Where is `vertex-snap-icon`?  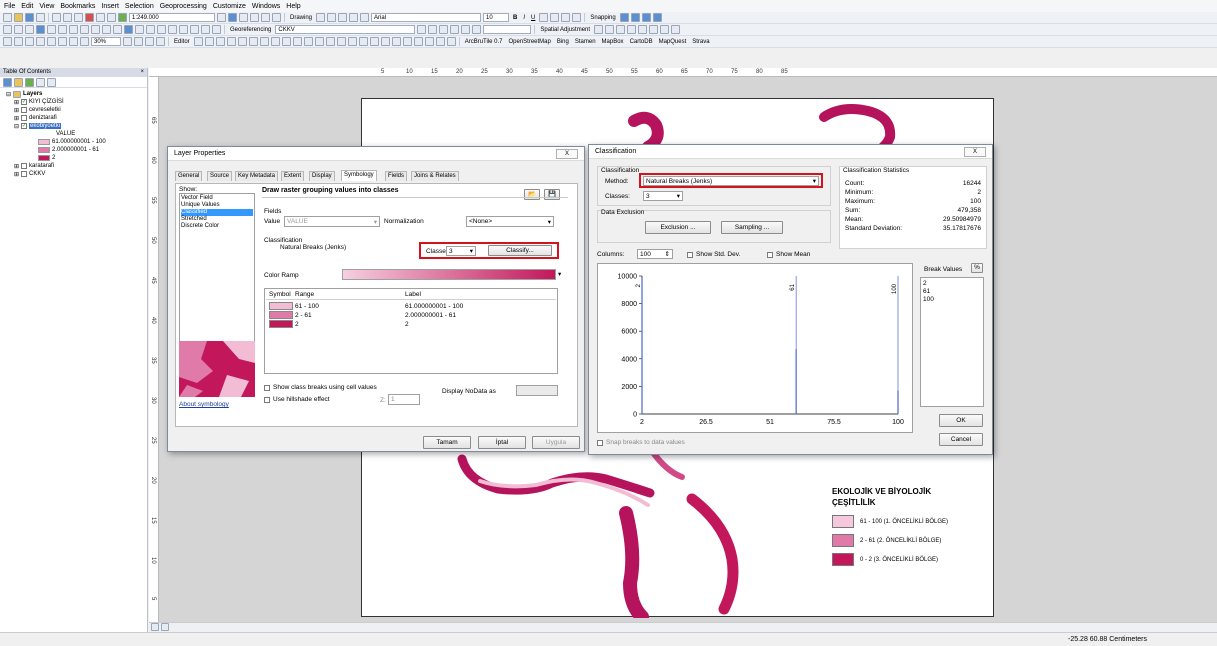 vertex-snap-icon is located at coordinates (646, 17).